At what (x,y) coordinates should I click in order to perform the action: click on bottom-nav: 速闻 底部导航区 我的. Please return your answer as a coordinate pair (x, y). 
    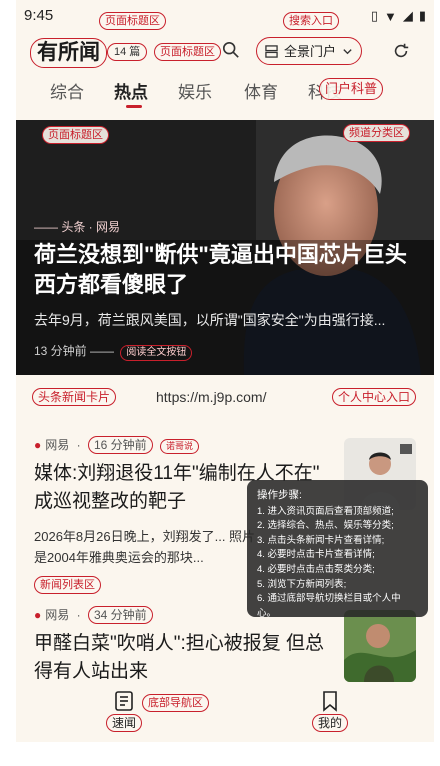
    Looking at the image, I should click on (225, 714).